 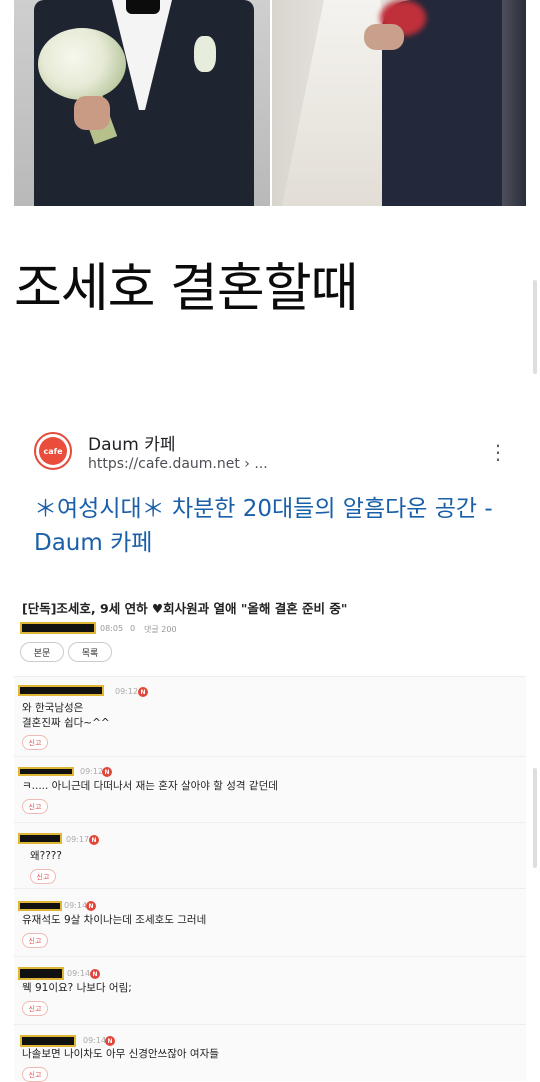 What do you see at coordinates (270, 922) in the screenshot?
I see `comment-item: 09:14 N 유재석도 9살 차이나는데 조세호도 그러네 신고` at bounding box center [270, 922].